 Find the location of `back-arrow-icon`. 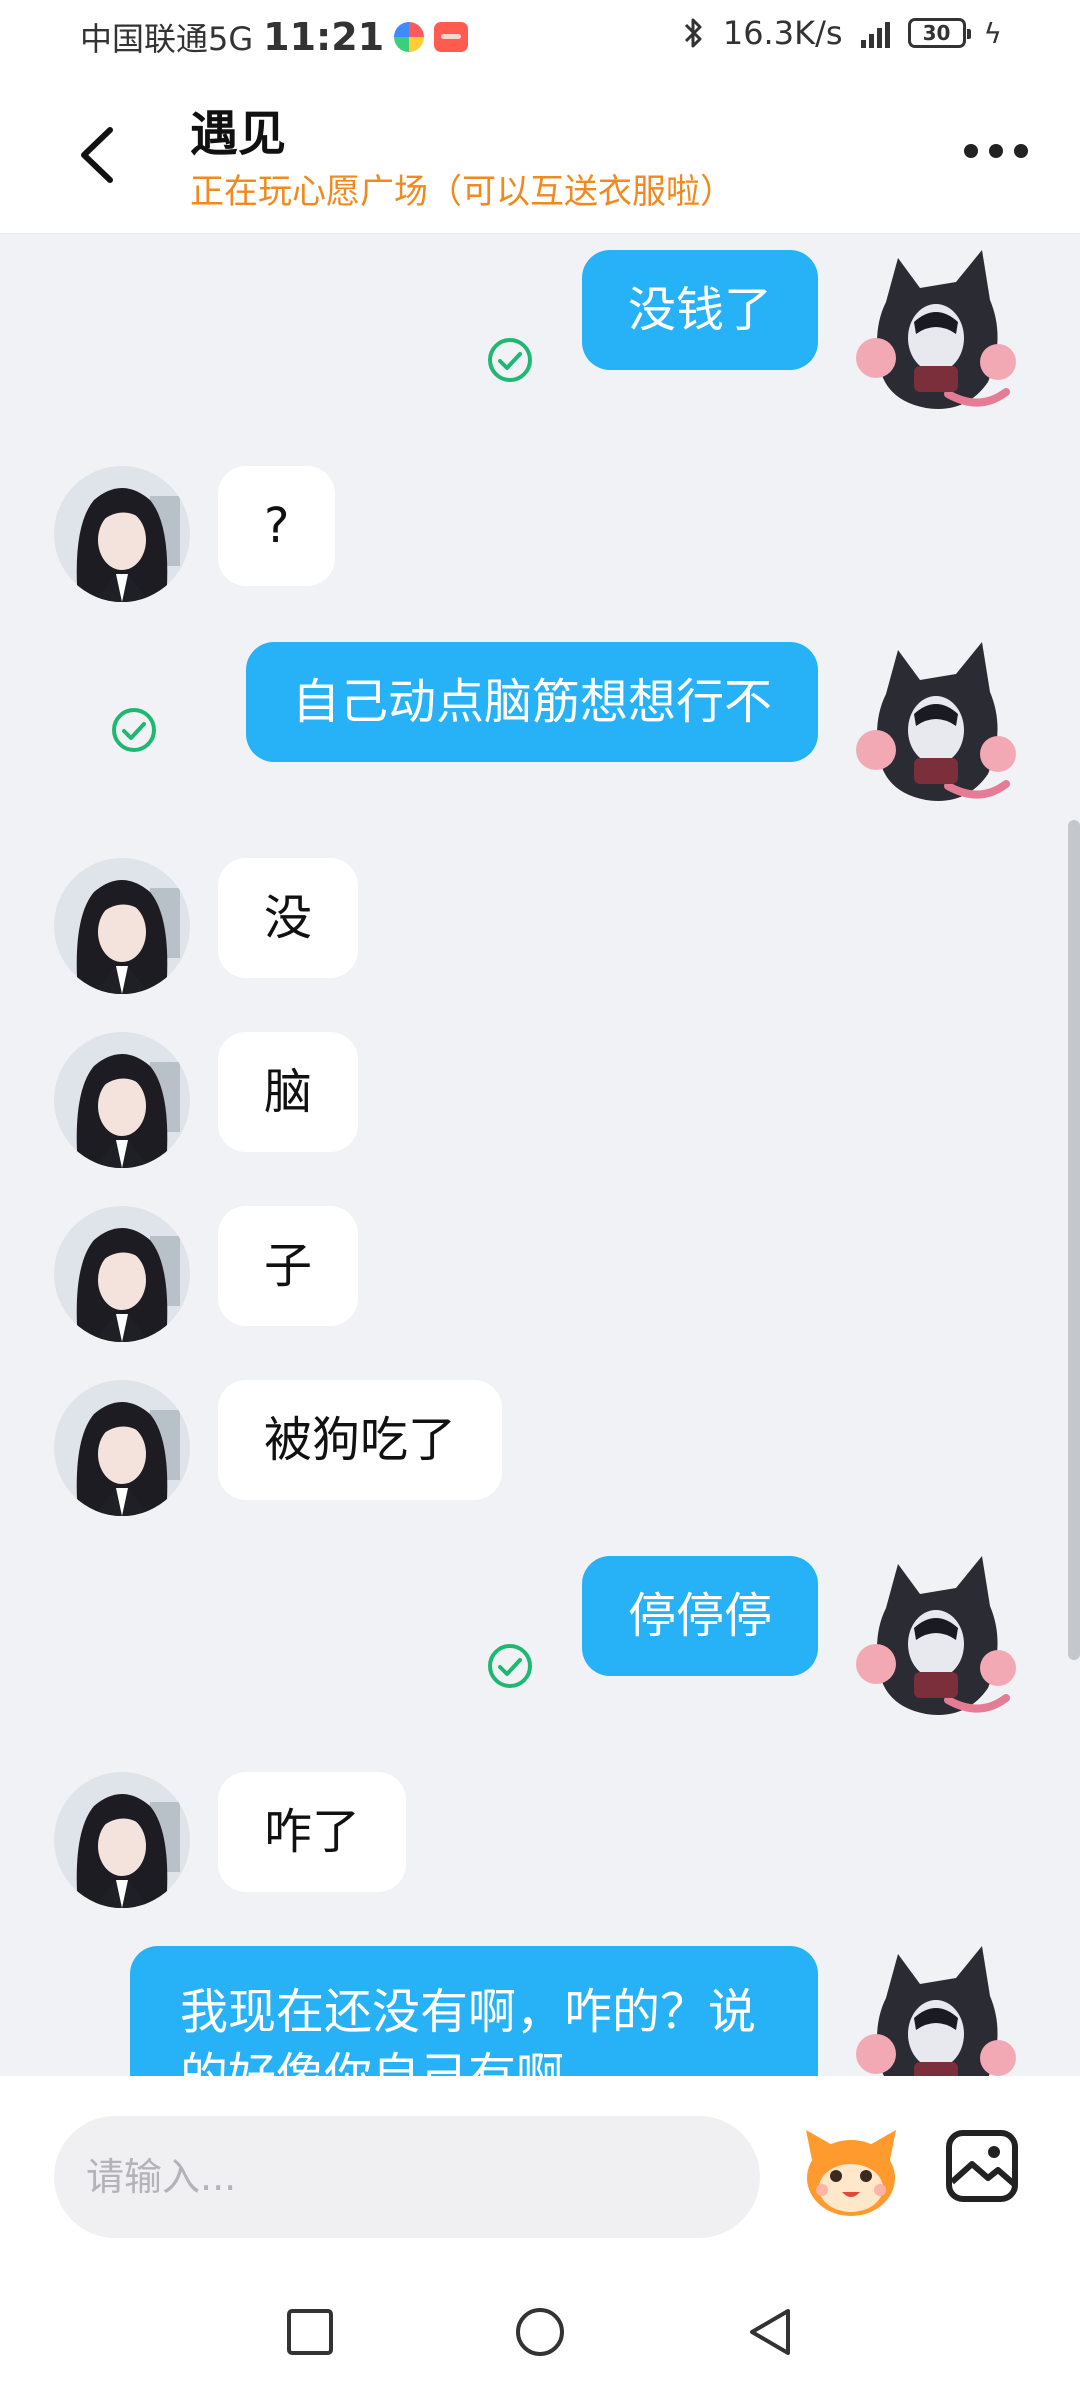

back-arrow-icon is located at coordinates (97, 155).